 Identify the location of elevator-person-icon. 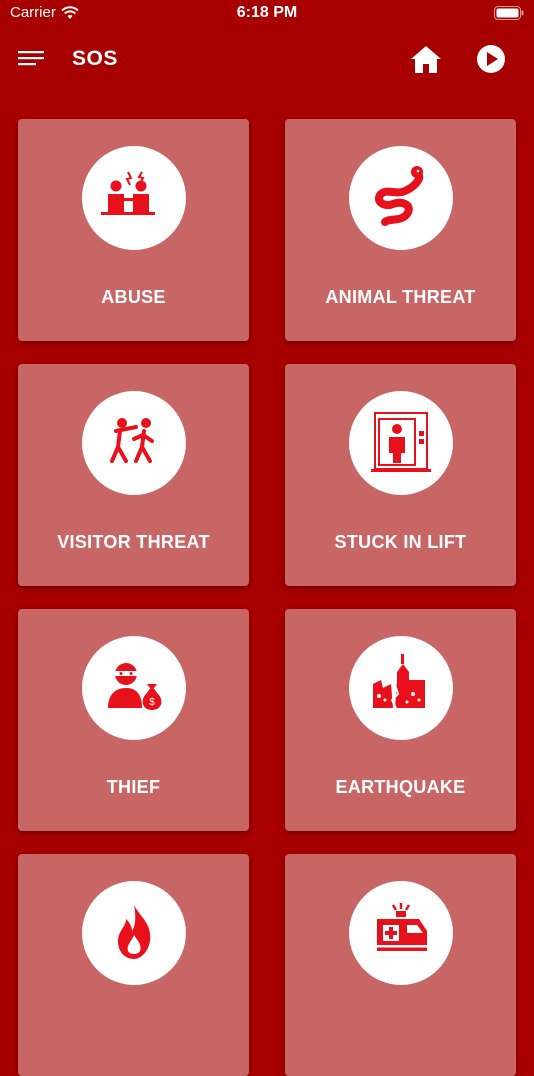
(401, 442).